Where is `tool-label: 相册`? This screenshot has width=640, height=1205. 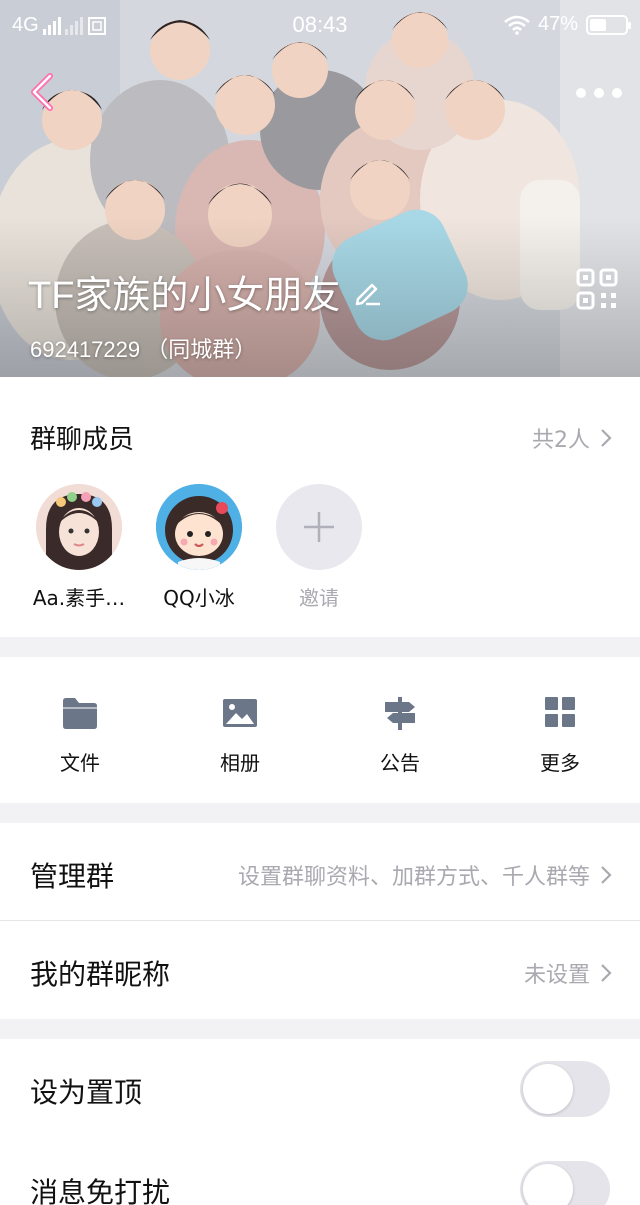
tool-label: 相册 is located at coordinates (240, 763).